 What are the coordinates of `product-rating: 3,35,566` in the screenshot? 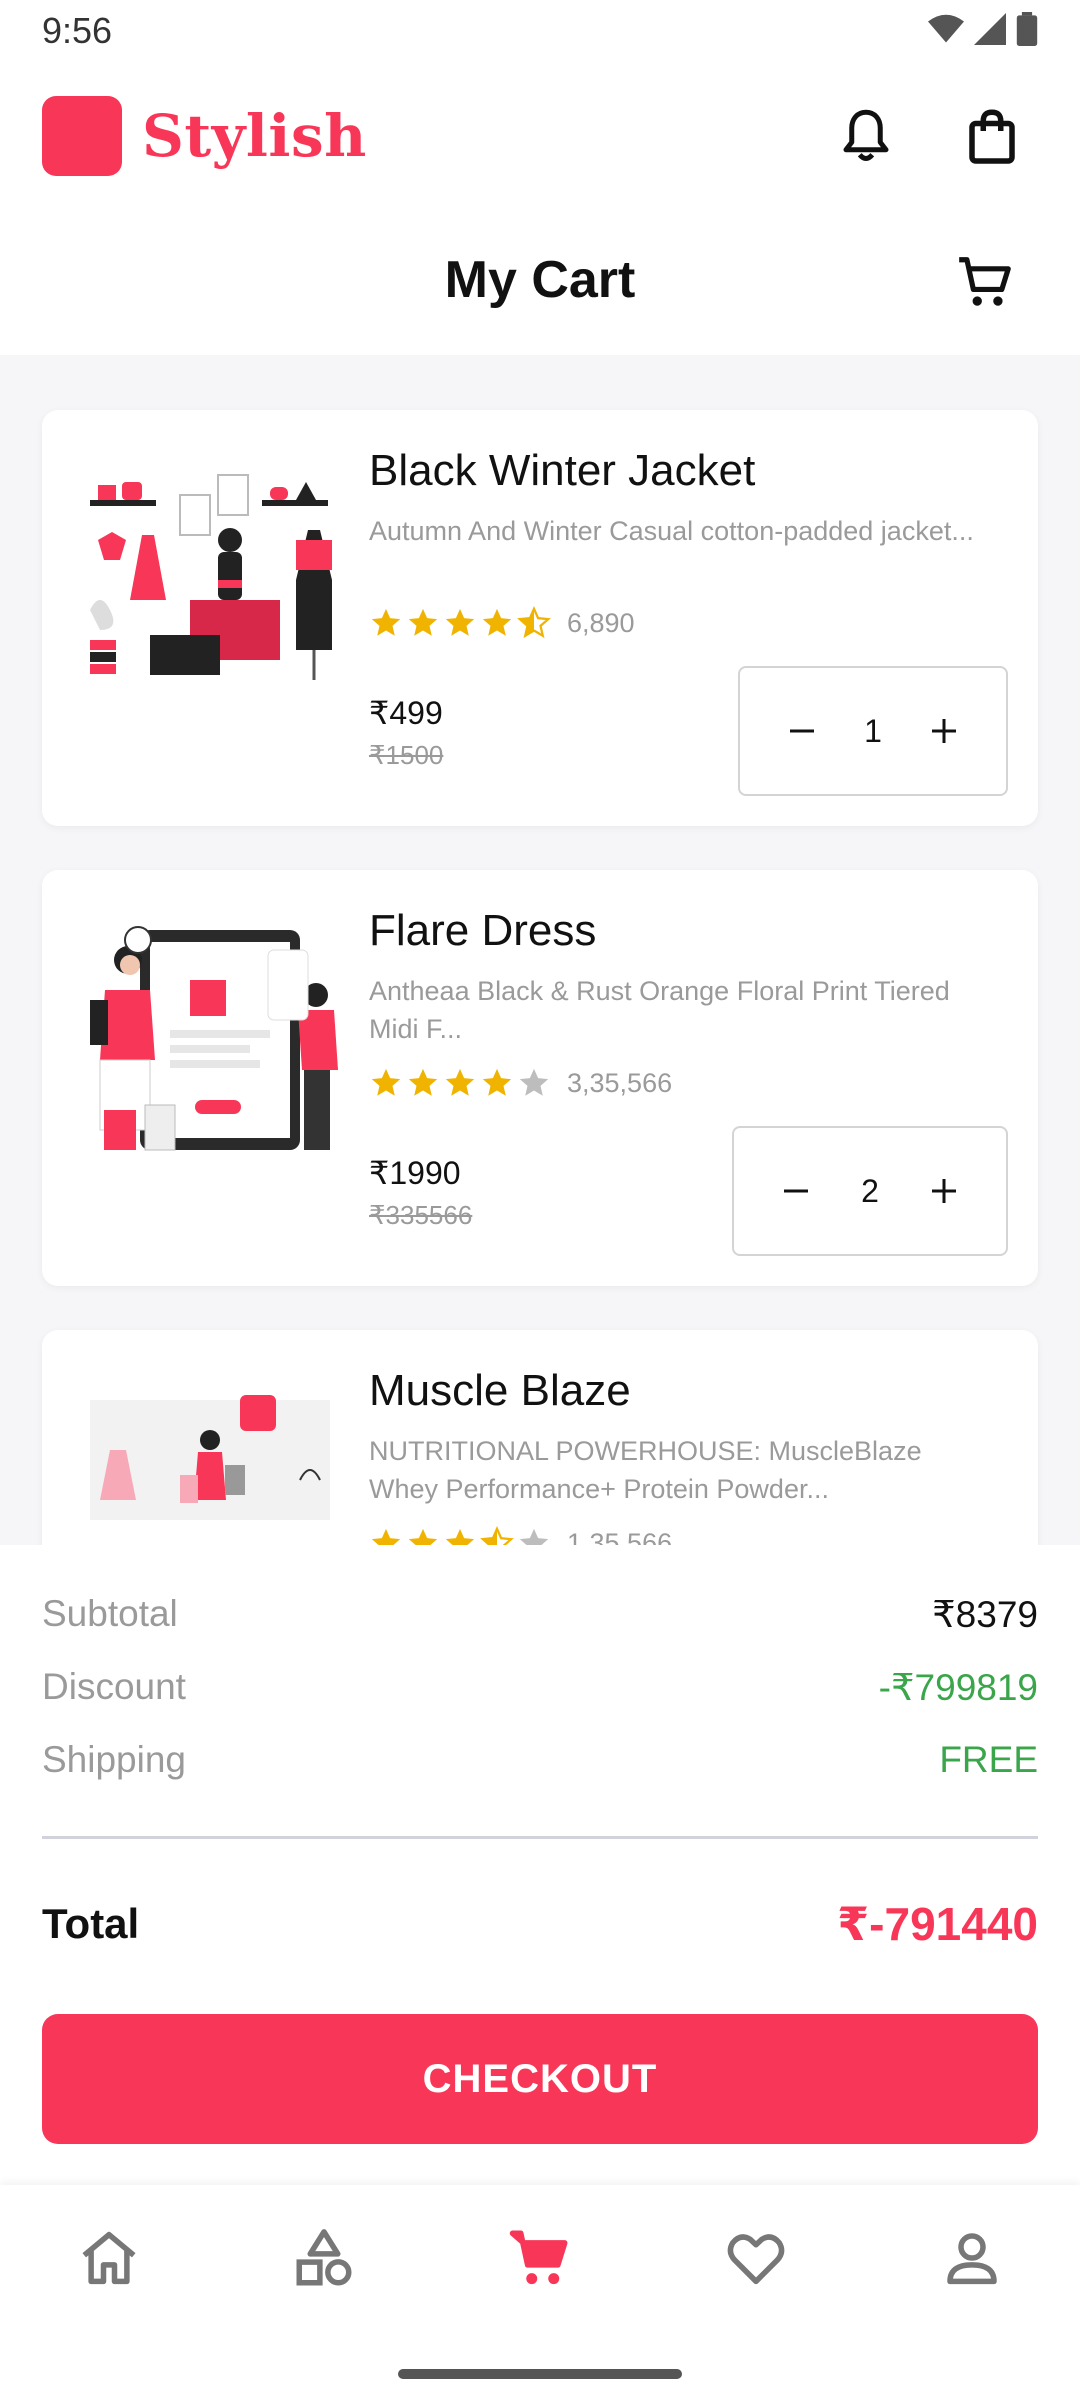 It's located at (520, 1083).